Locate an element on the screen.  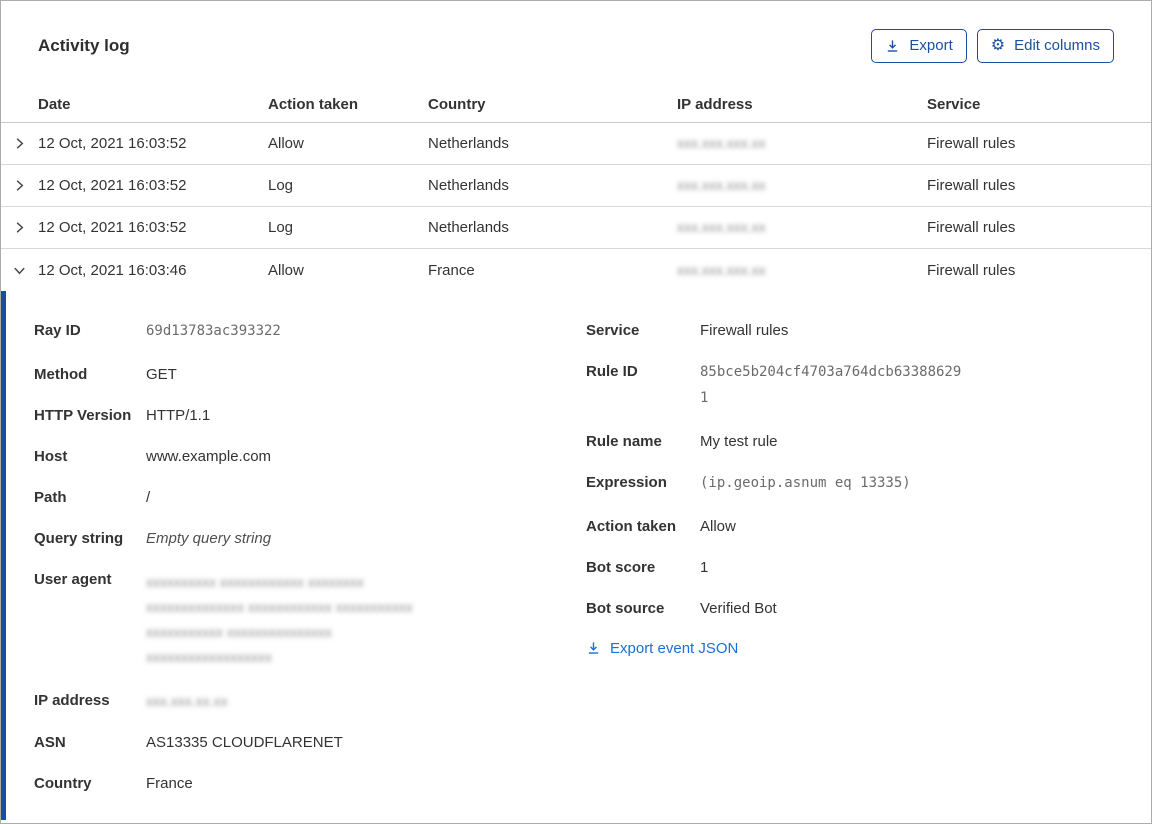
field-label: Rule name is located at coordinates (624, 441).